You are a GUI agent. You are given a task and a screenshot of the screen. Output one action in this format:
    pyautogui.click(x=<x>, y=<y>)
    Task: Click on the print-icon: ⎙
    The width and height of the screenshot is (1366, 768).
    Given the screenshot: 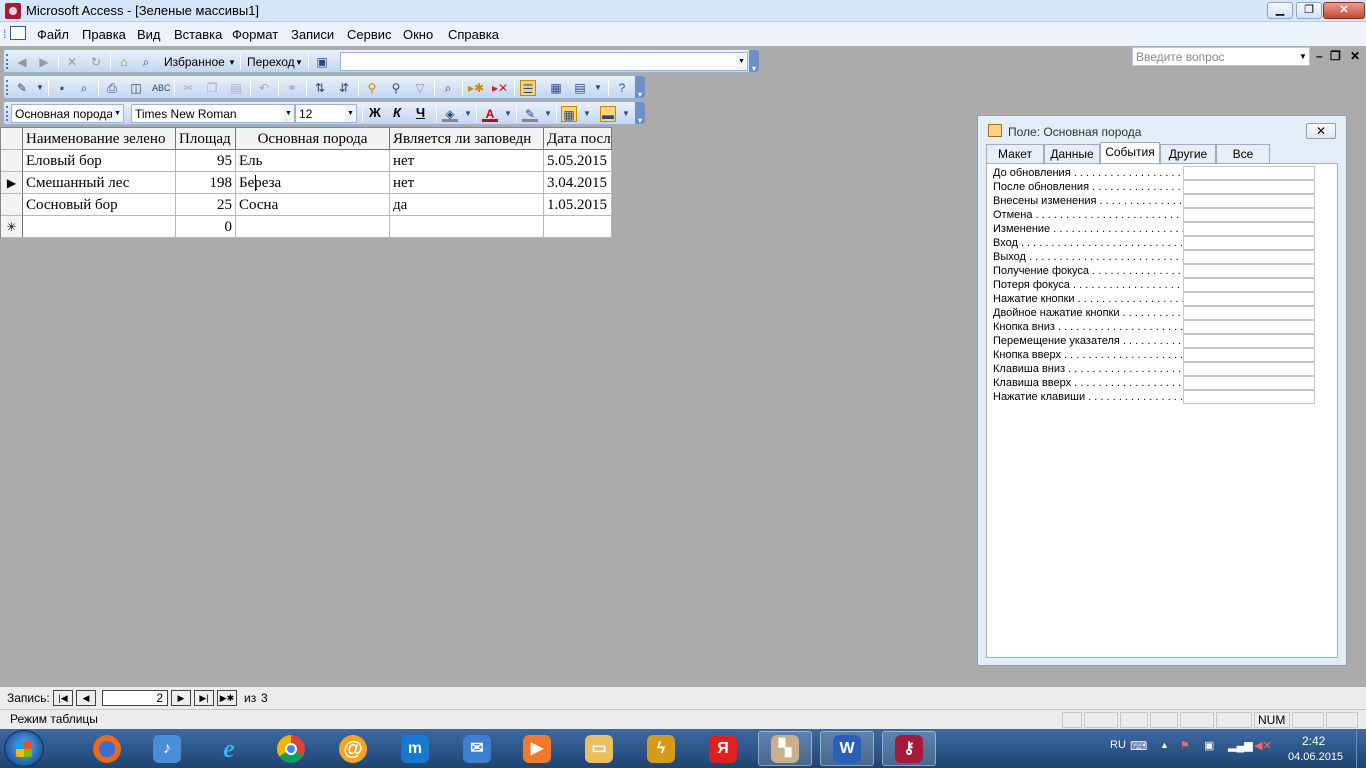 What is the action you would take?
    pyautogui.click(x=112, y=88)
    